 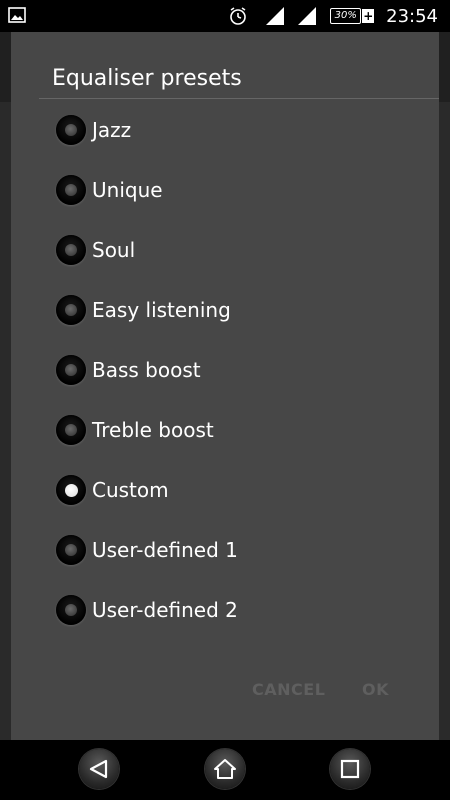 I want to click on radio-button-checked, so click(x=71, y=490).